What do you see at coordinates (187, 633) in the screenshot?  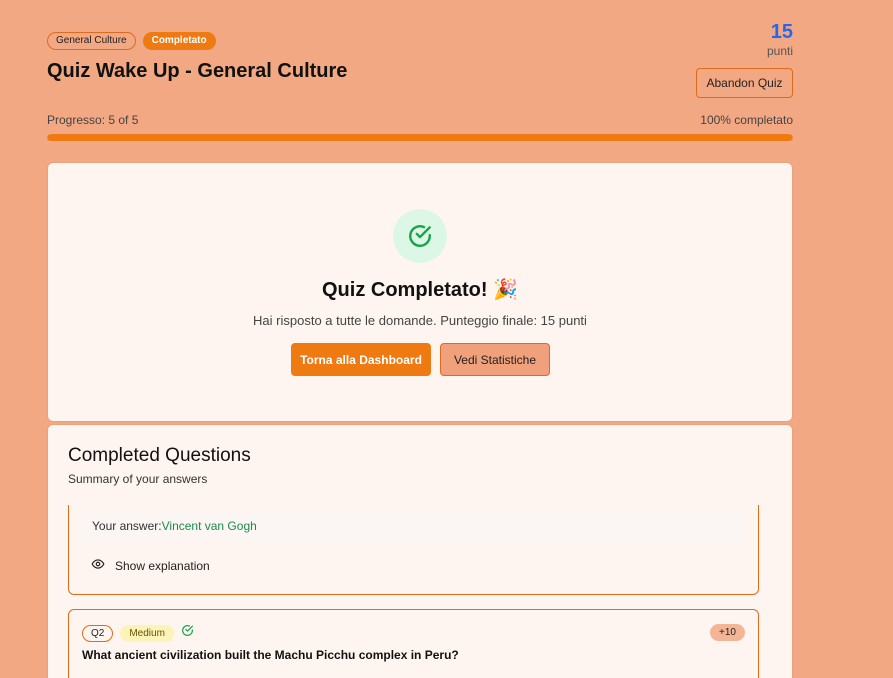 I see `check-circle-small-icon` at bounding box center [187, 633].